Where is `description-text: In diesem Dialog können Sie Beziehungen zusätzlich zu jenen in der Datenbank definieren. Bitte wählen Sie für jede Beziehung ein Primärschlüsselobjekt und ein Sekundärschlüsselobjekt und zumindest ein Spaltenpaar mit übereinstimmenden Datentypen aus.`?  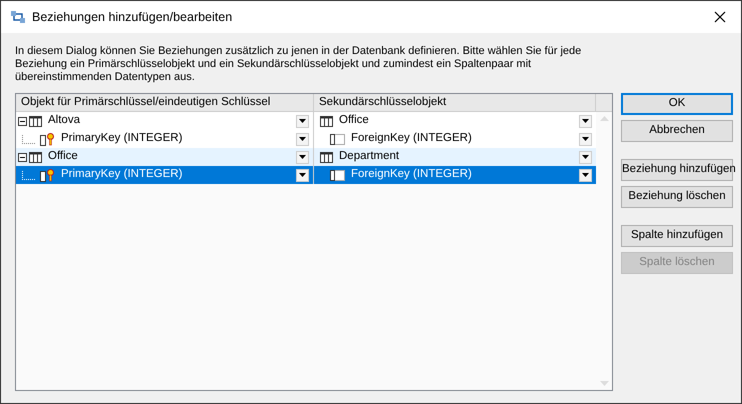 description-text: In diesem Dialog können Sie Beziehungen zusätzlich zu jenen in der Datenbank definieren. Bitte wählen Sie für jede Beziehung ein Primärschlüsselobjekt und ein Sekundärschlüsselobjekt und zumindest ein Spaltenpaar mit übereinstimmenden Datentypen aus. is located at coordinates (298, 64).